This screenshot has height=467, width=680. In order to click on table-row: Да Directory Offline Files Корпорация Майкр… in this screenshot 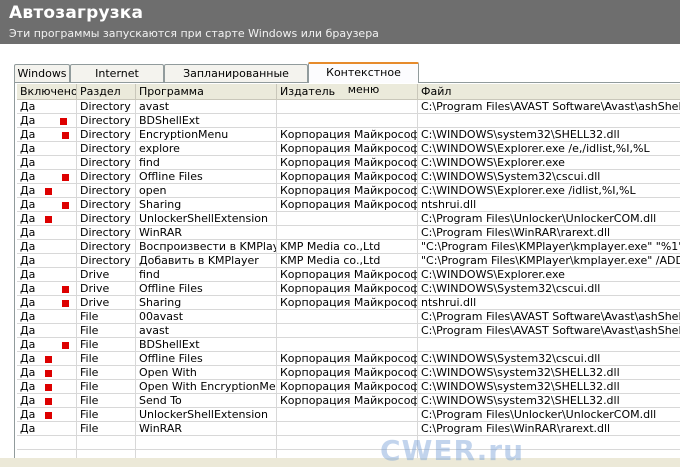, I will do `click(348, 177)`.